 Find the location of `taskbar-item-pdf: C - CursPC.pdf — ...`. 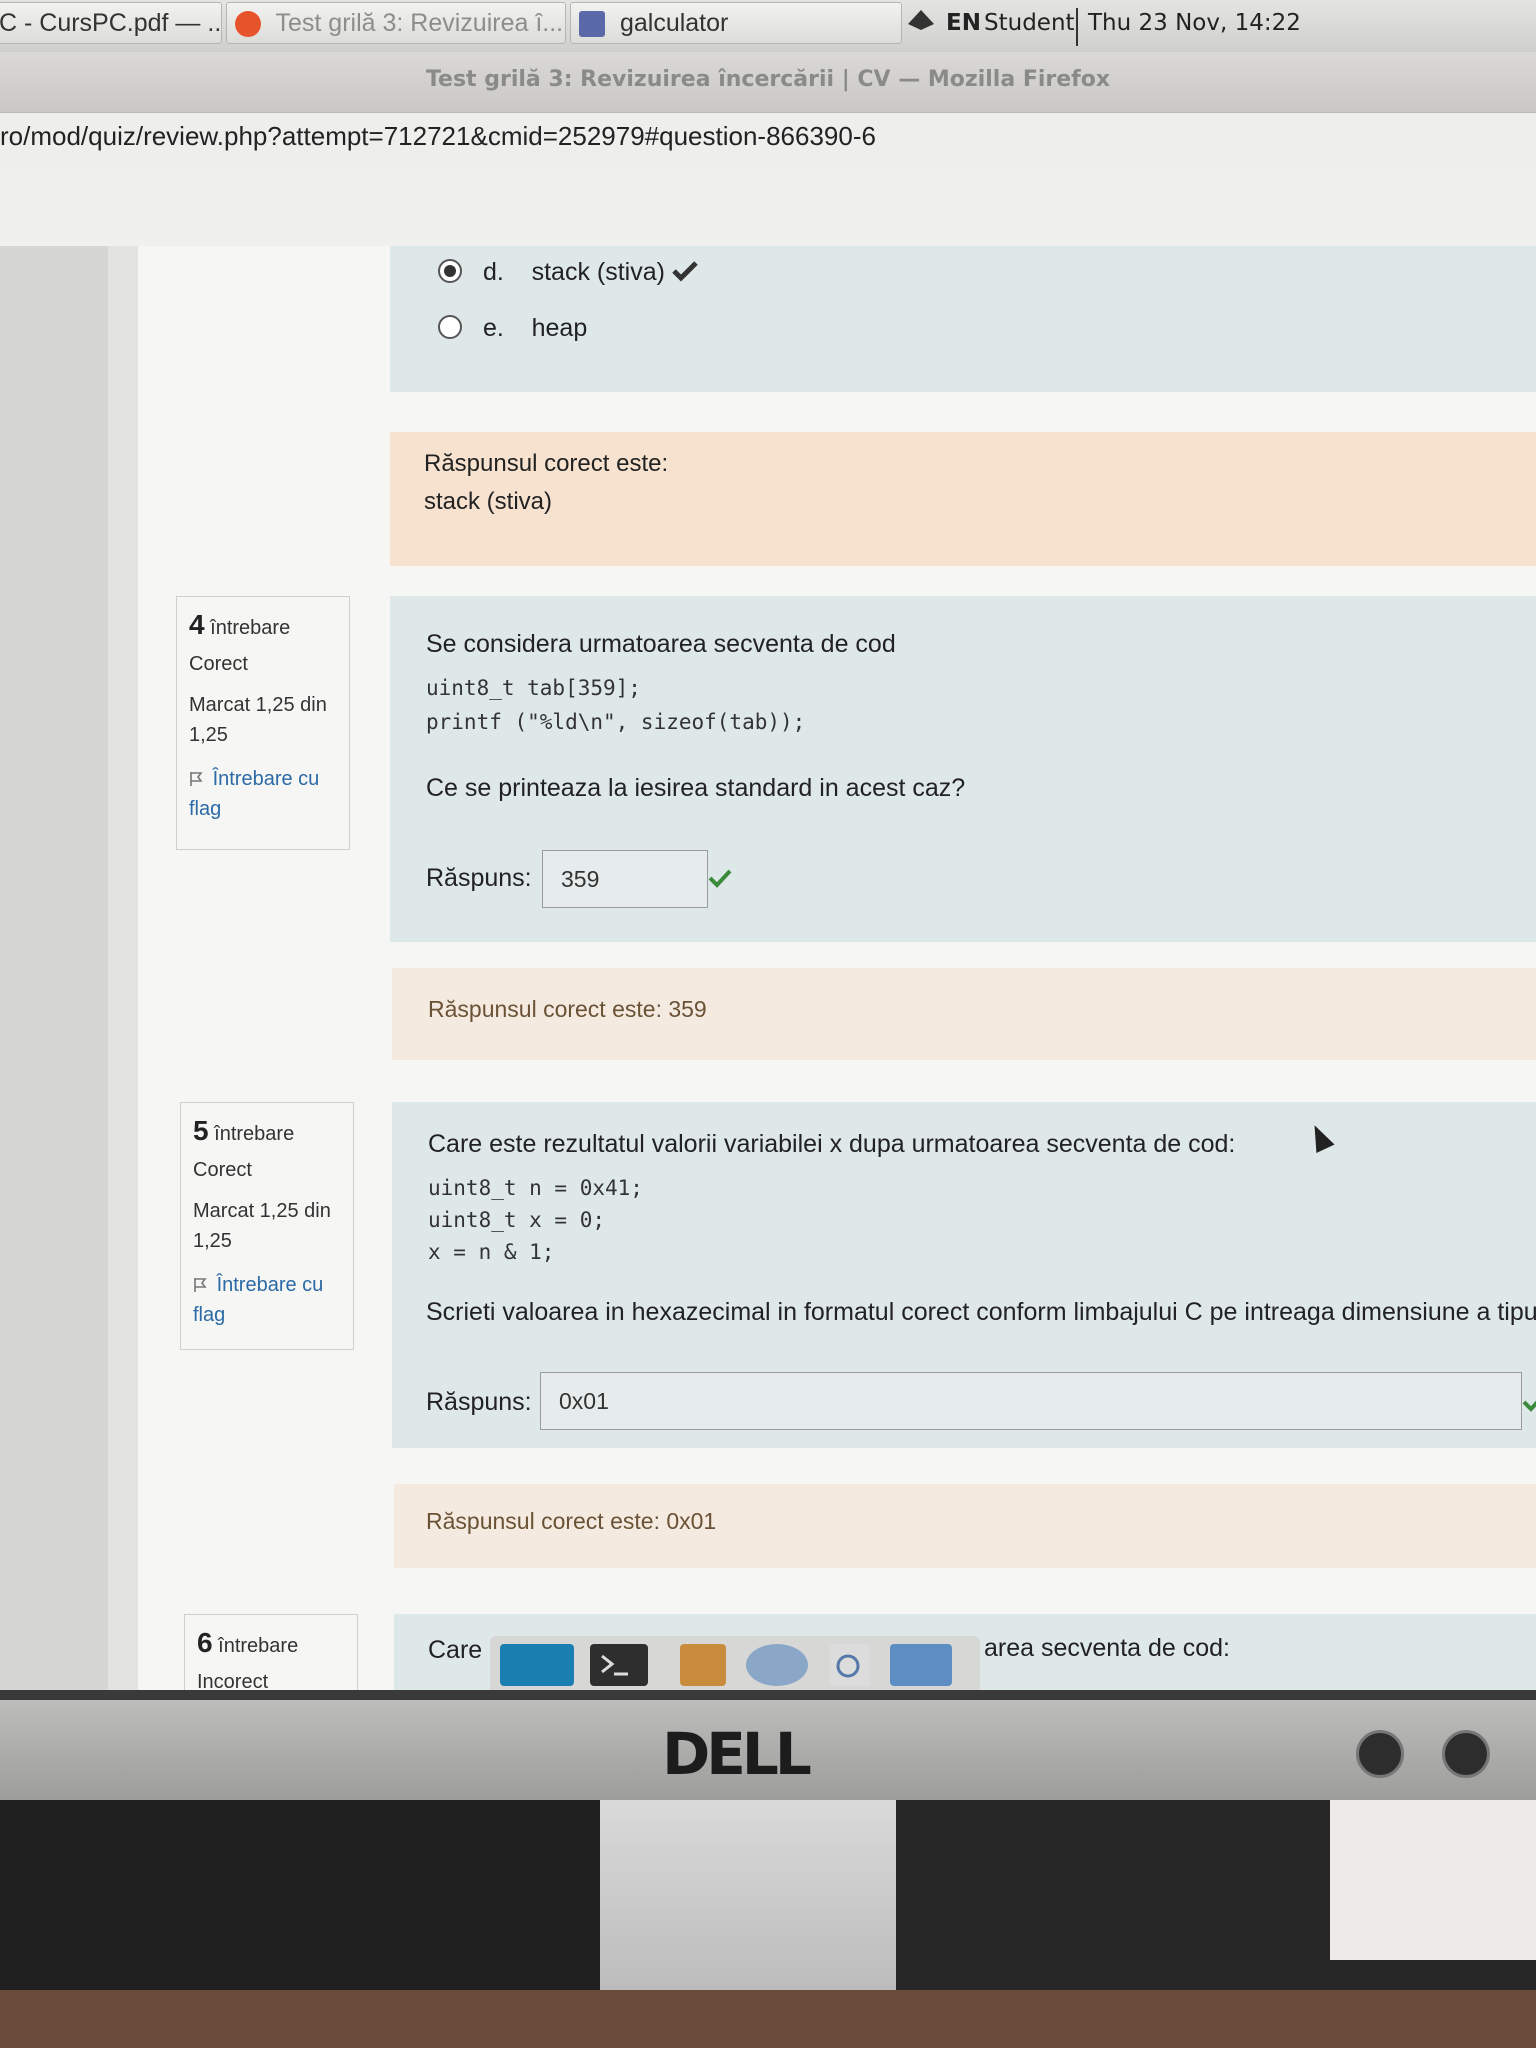

taskbar-item-pdf: C - CursPC.pdf — ... is located at coordinates (111, 23).